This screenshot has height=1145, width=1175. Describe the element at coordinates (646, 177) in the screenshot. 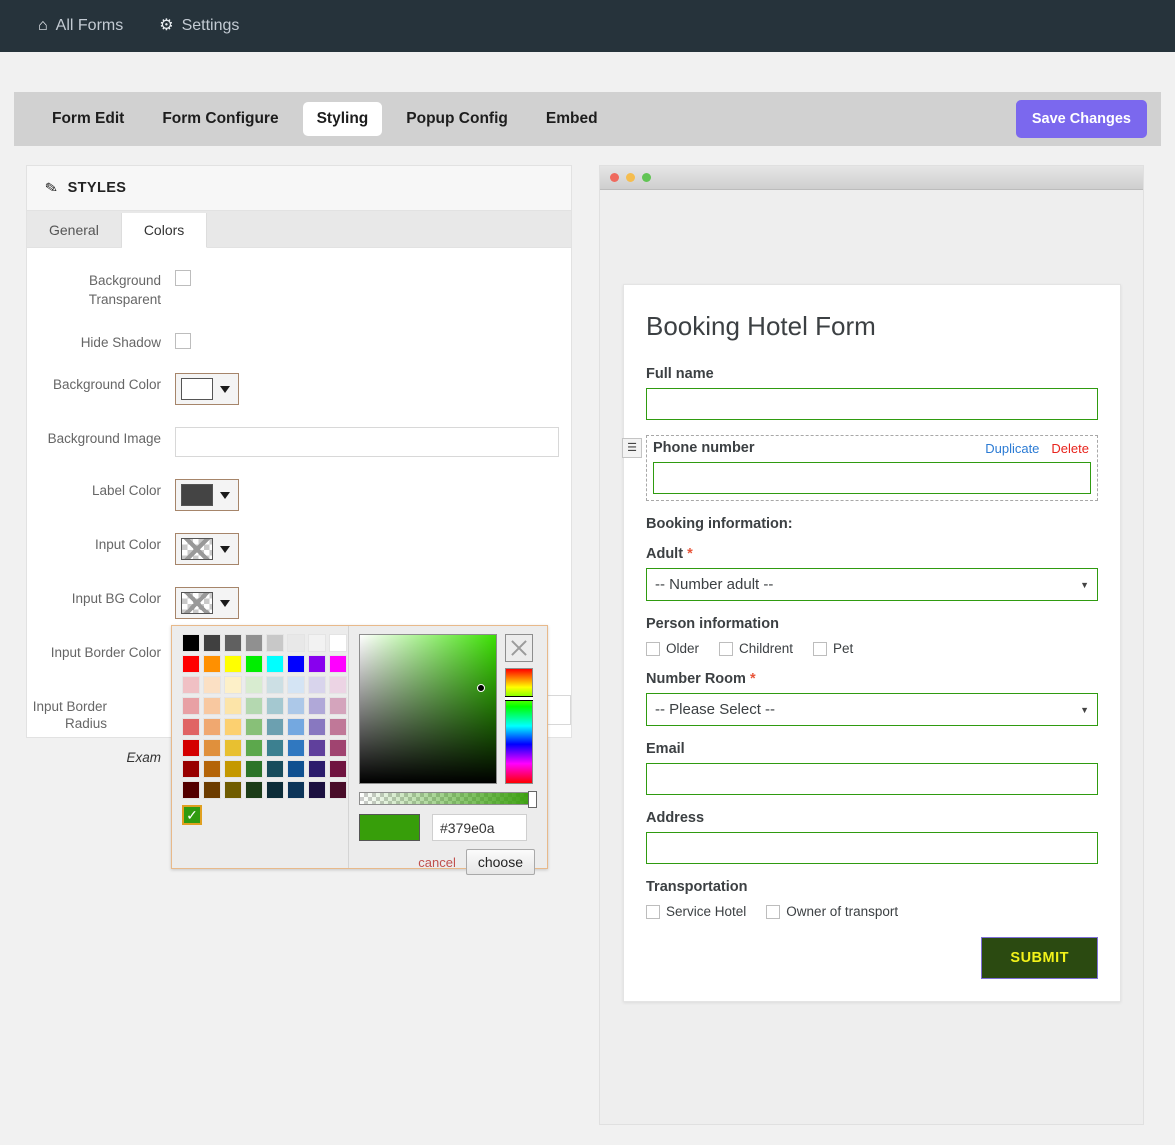

I see `window-maximize-dot-icon` at that location.